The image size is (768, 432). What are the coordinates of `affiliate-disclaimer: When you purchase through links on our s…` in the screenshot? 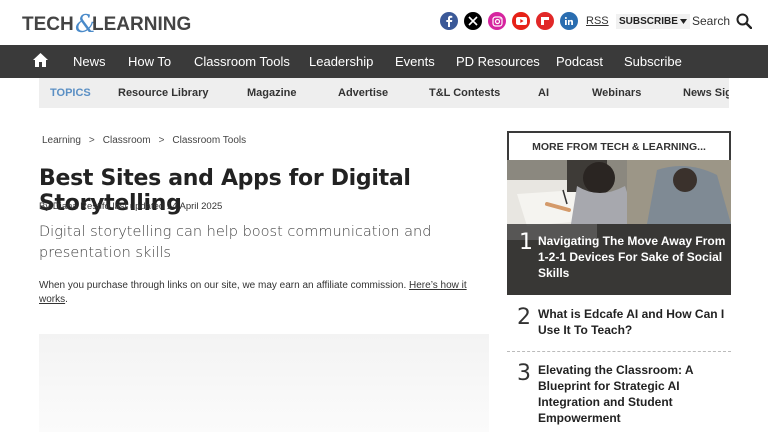 It's located at (264, 293).